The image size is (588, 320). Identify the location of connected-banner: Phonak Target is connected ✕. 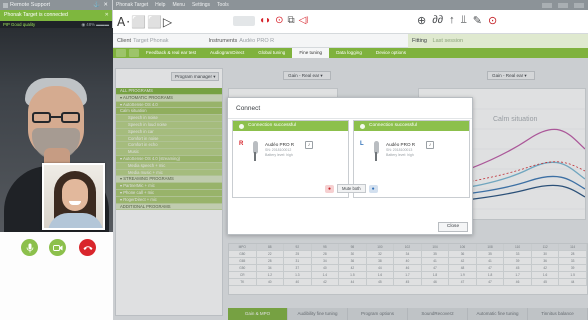
(56, 15).